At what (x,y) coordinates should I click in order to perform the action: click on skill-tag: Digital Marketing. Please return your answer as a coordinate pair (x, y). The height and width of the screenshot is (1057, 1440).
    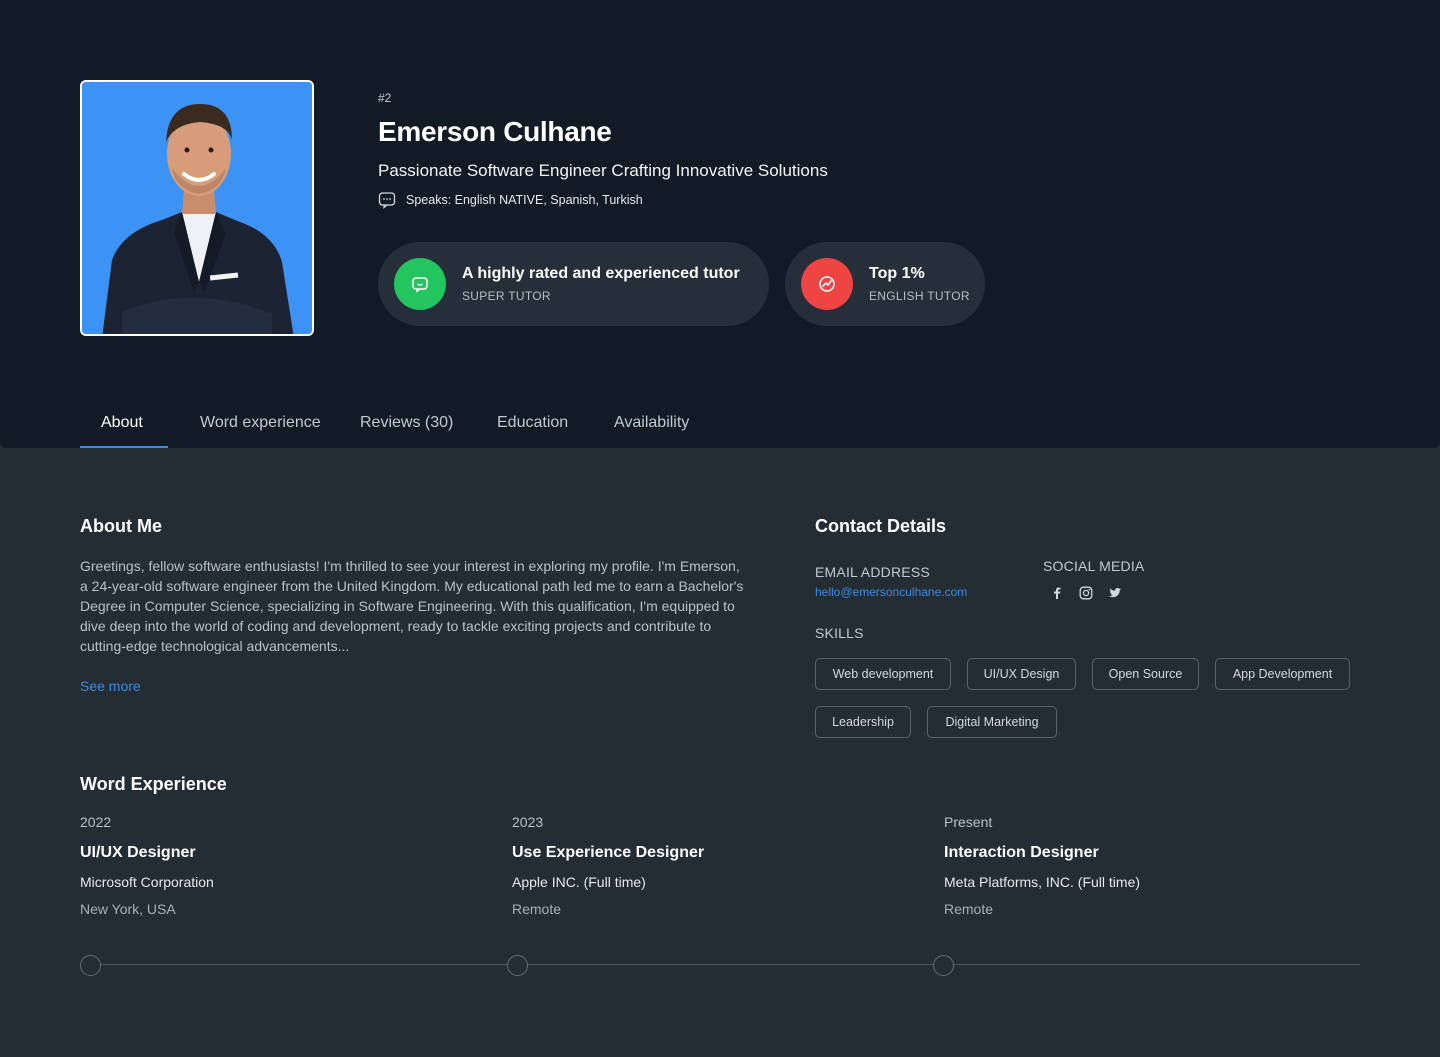
    Looking at the image, I should click on (992, 722).